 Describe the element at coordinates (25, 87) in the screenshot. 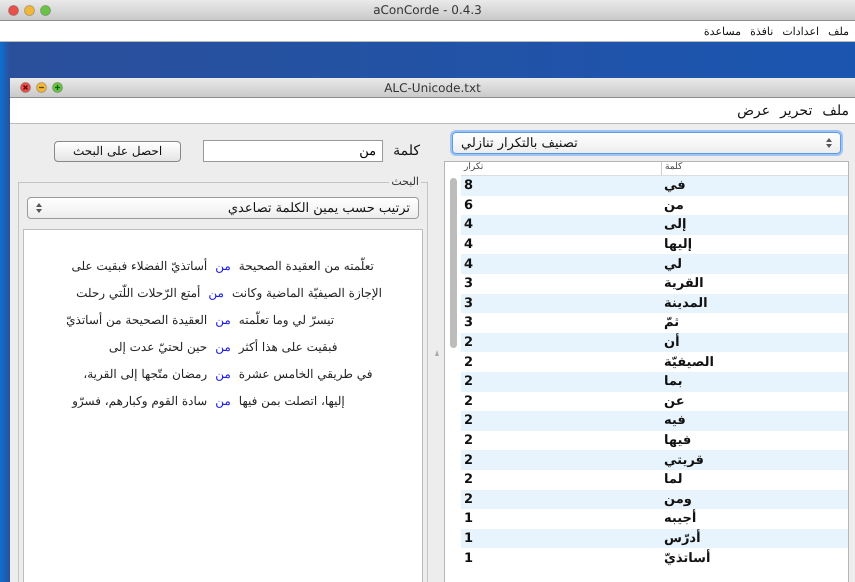

I see `close-icon` at that location.